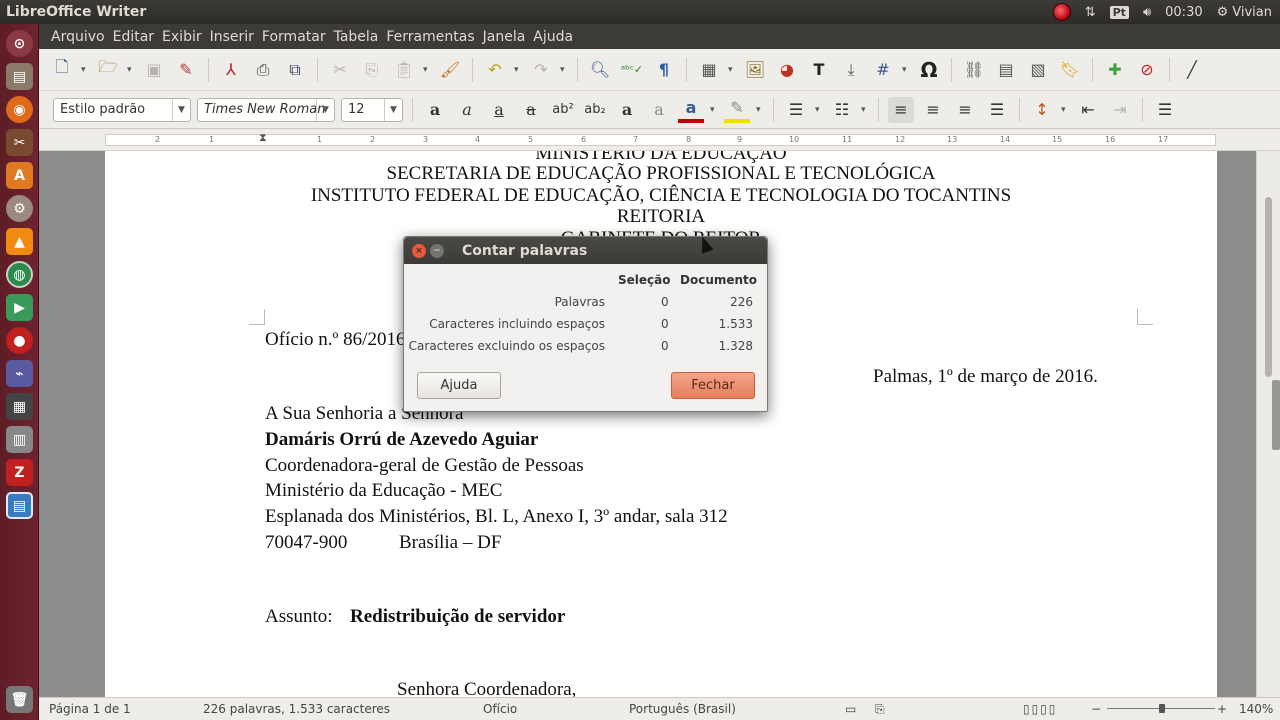 This screenshot has height=720, width=1280. What do you see at coordinates (965, 110) in the screenshot?
I see `align-right-icon: ≡` at bounding box center [965, 110].